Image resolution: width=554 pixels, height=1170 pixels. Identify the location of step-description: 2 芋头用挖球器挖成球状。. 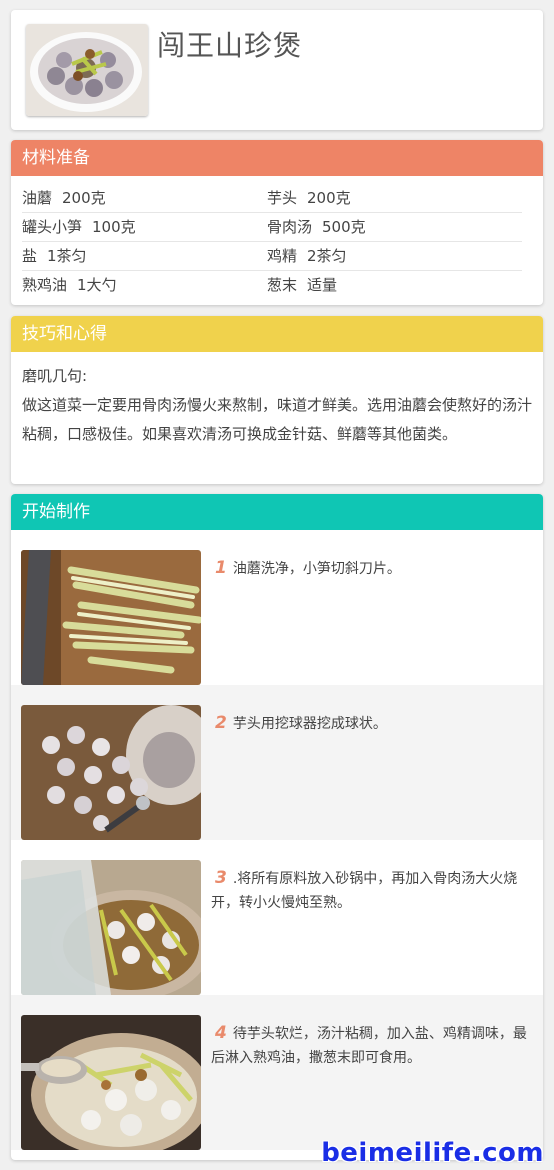
(371, 723).